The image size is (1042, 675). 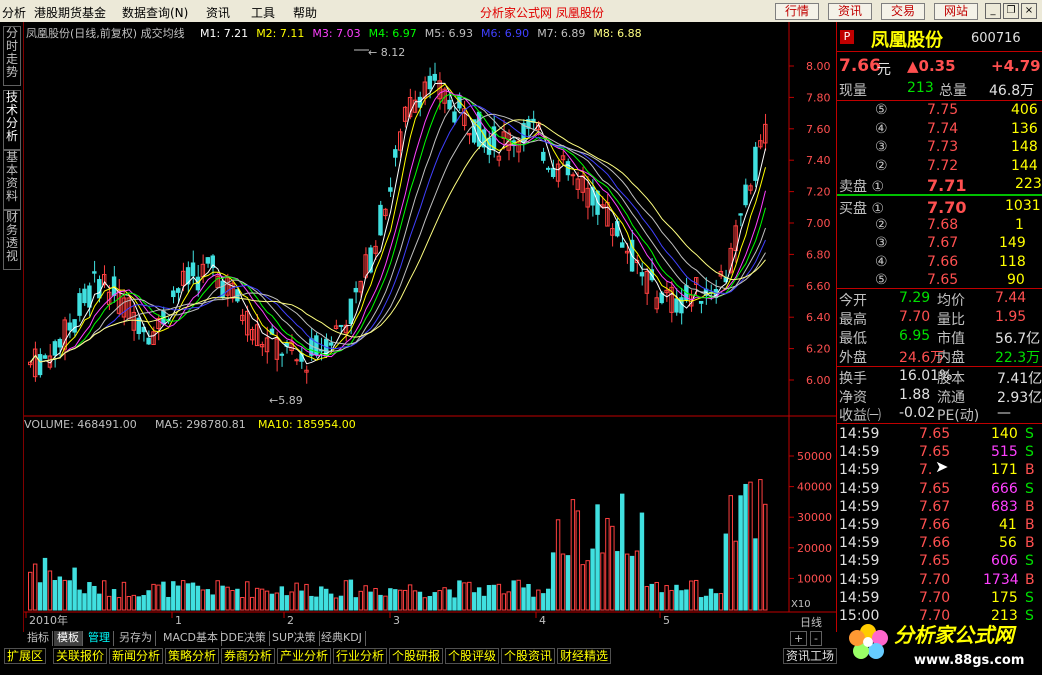 I want to click on menu-item-tools: 工具, so click(x=263, y=12).